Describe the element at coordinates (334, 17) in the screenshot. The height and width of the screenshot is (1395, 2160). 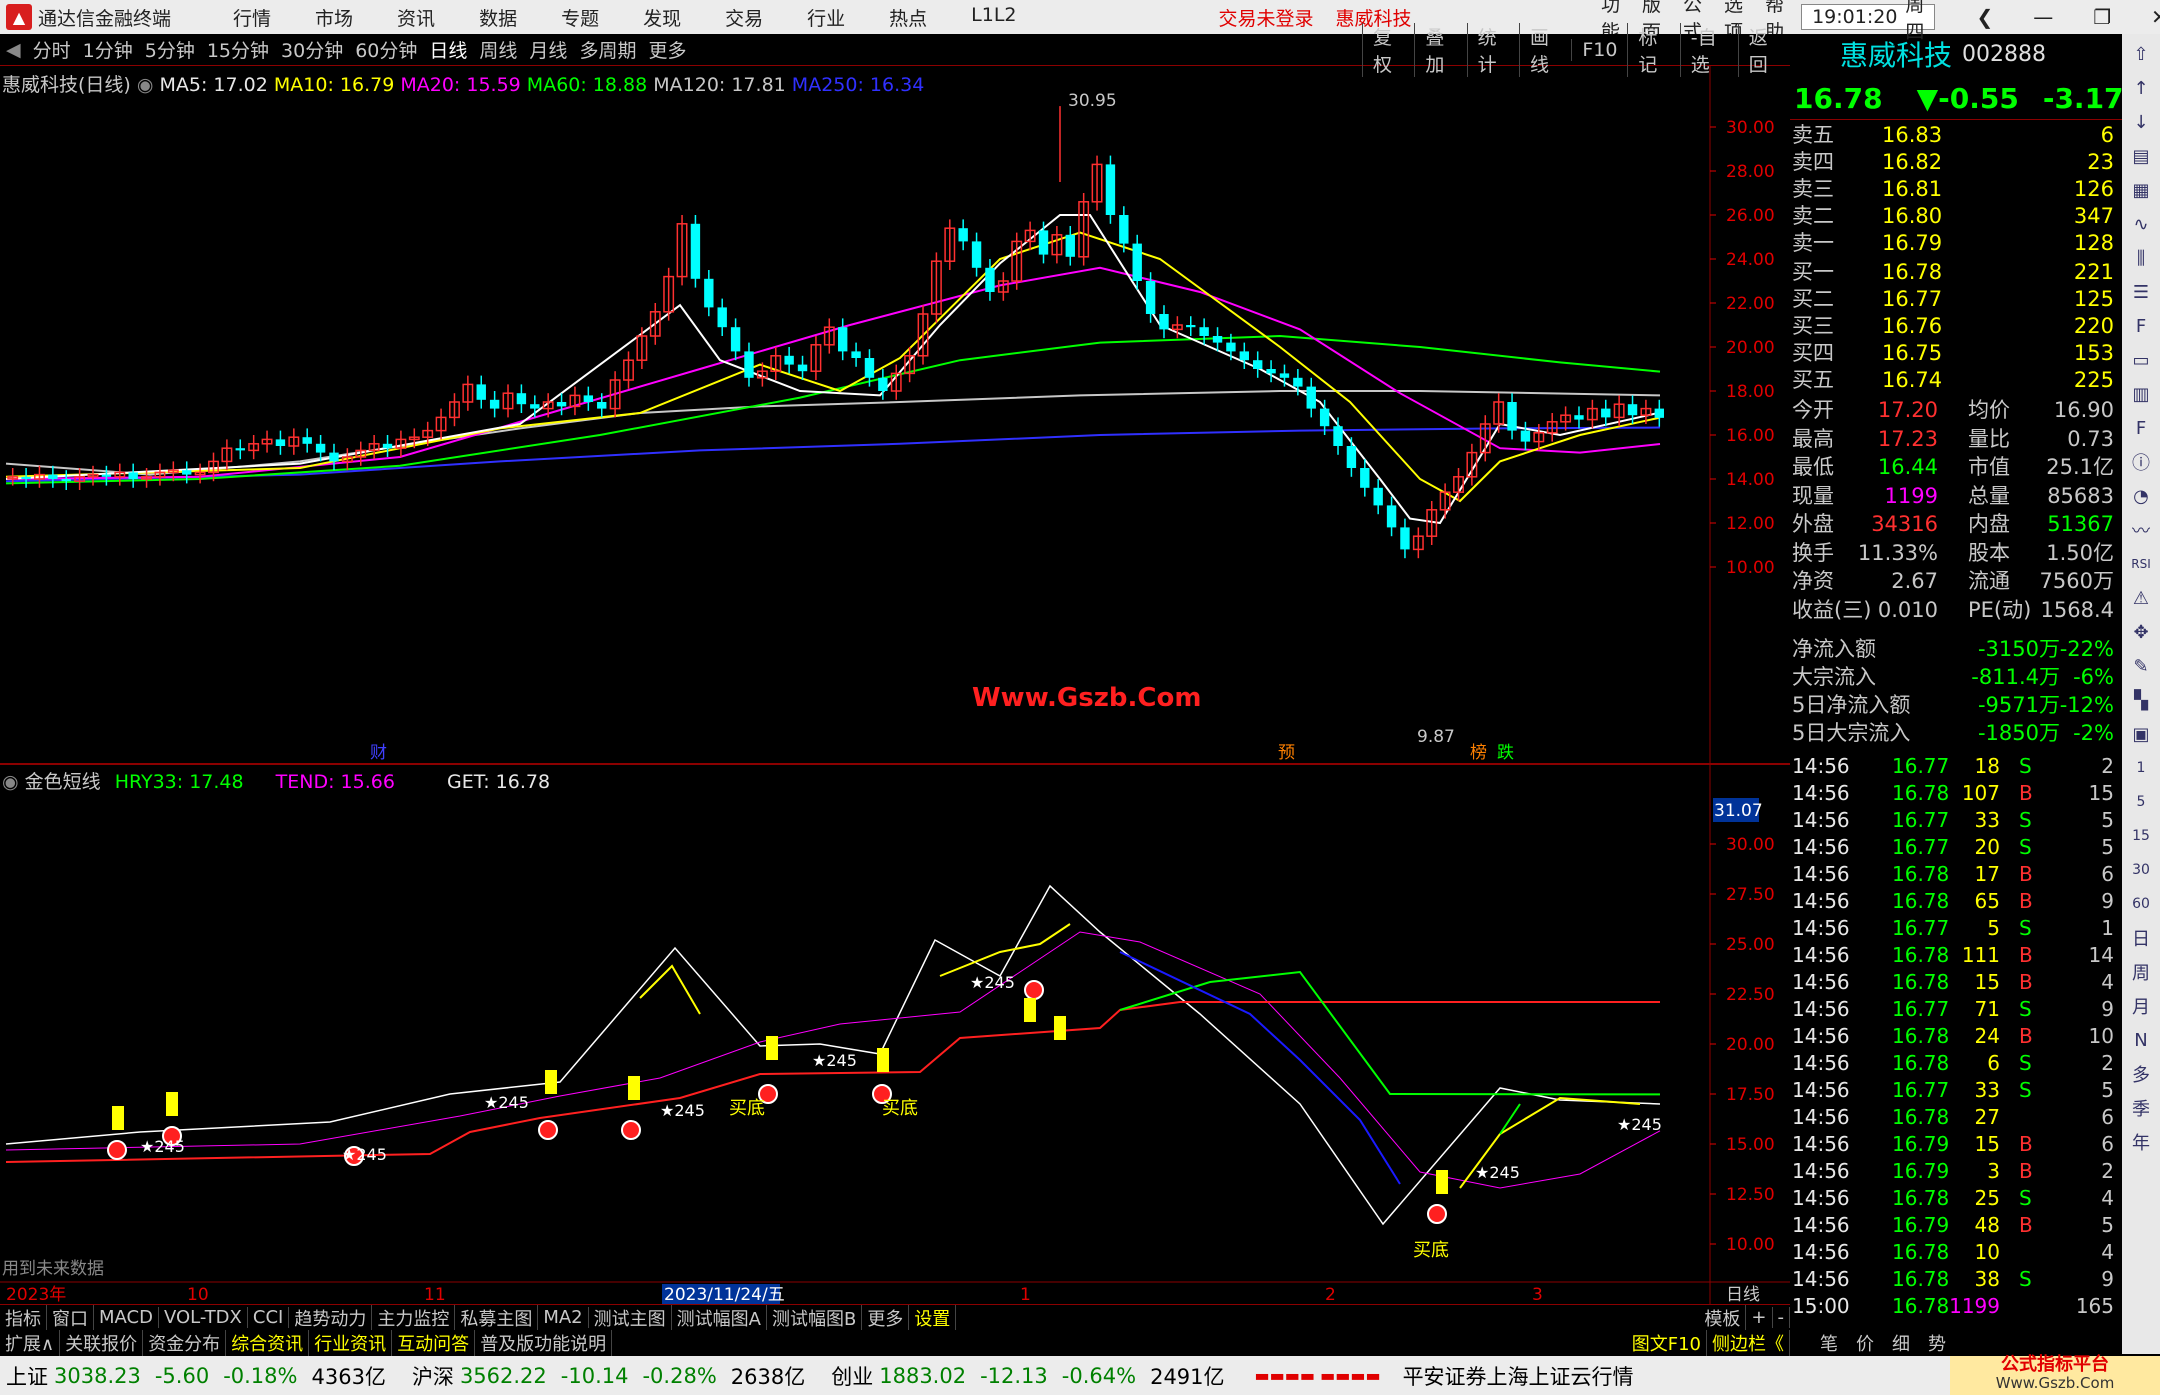
I see `menu-item: 市场` at that location.